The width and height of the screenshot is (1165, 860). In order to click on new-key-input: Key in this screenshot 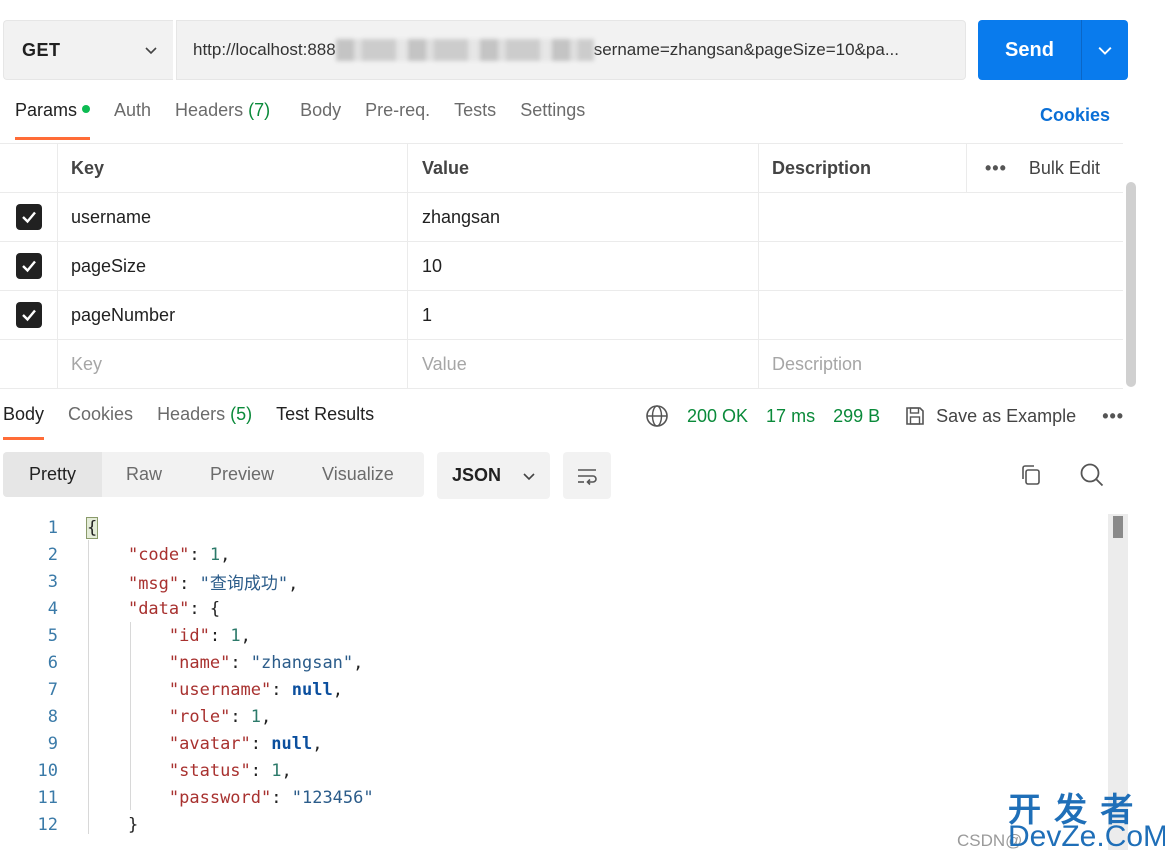, I will do `click(233, 364)`.